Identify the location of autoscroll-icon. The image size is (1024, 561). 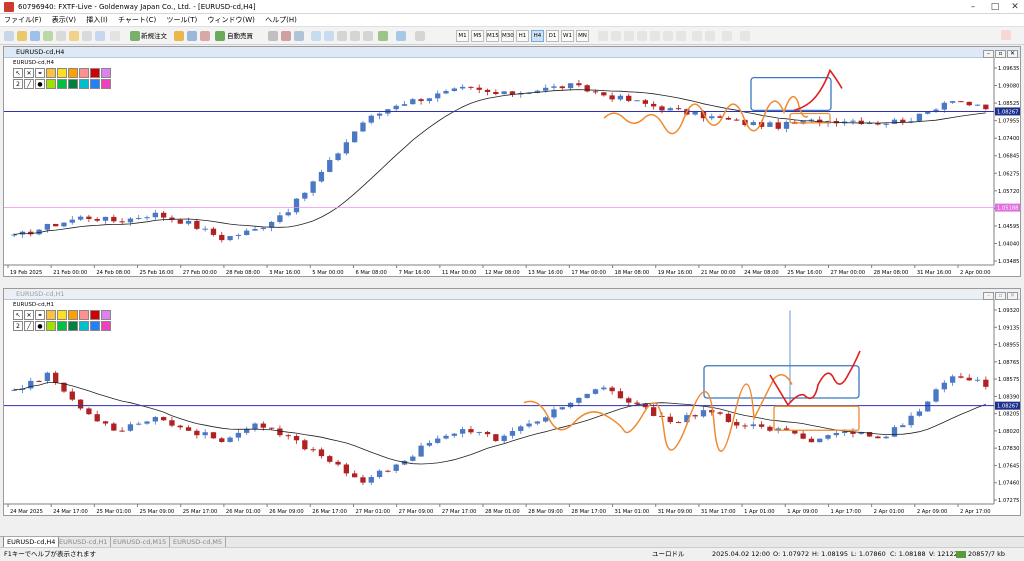
(355, 36).